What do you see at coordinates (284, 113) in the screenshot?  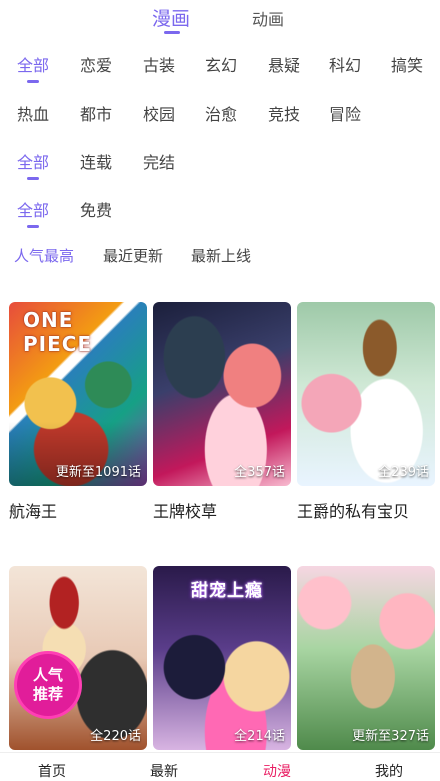 I see `genre-chip-sports: 竞技` at bounding box center [284, 113].